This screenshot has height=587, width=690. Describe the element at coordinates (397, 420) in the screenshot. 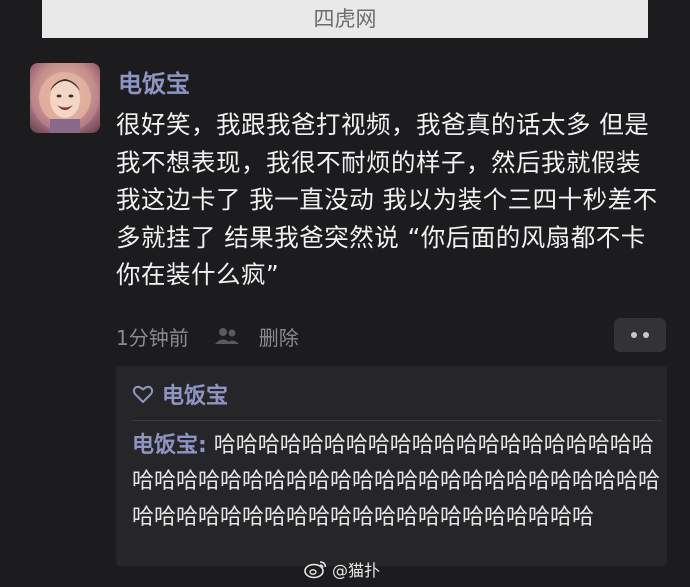

I see `divider` at that location.